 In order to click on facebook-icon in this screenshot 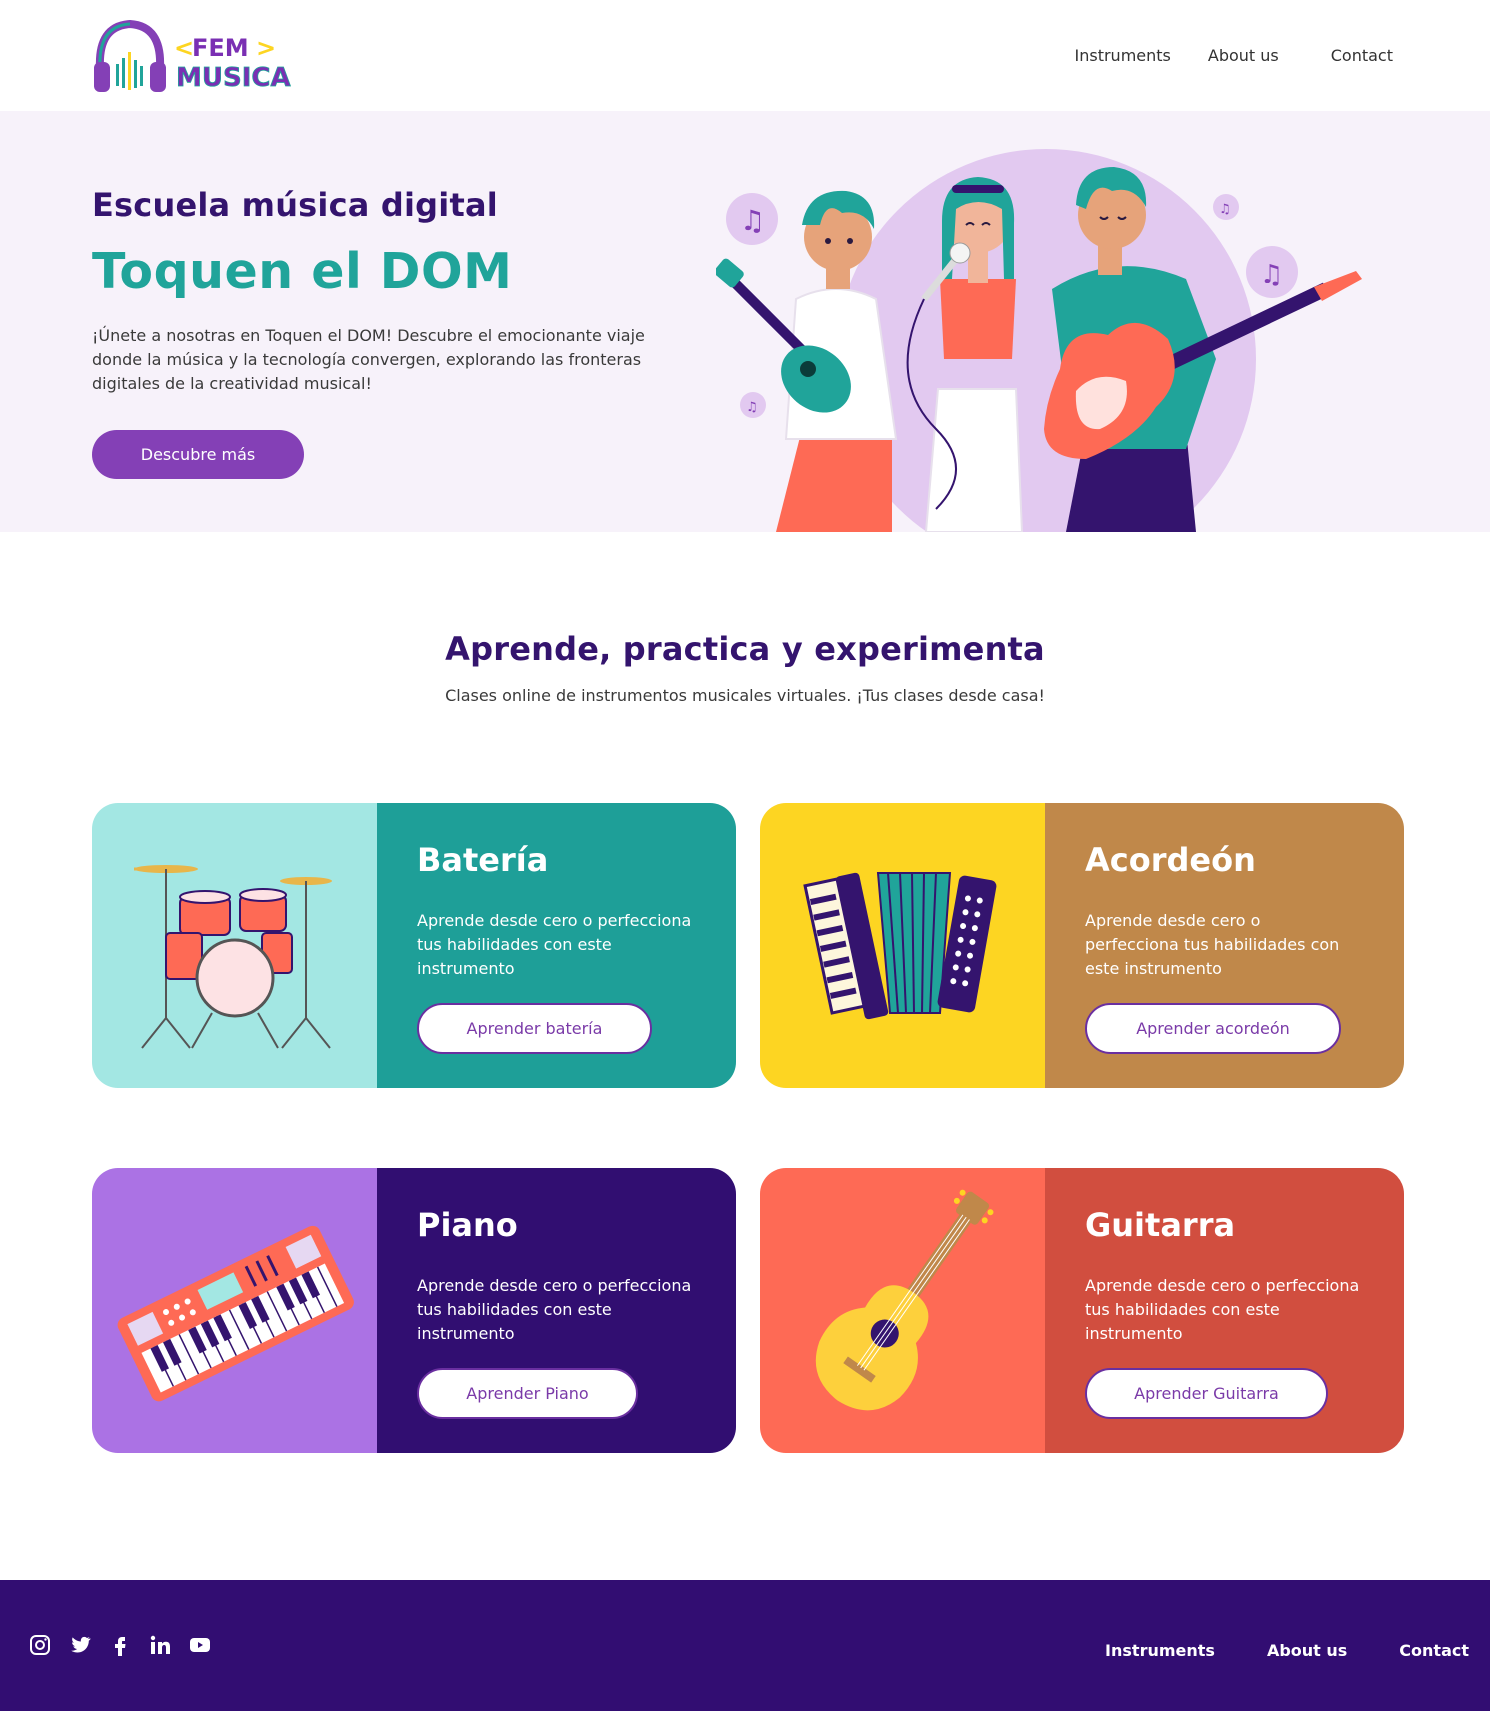, I will do `click(120, 1645)`.